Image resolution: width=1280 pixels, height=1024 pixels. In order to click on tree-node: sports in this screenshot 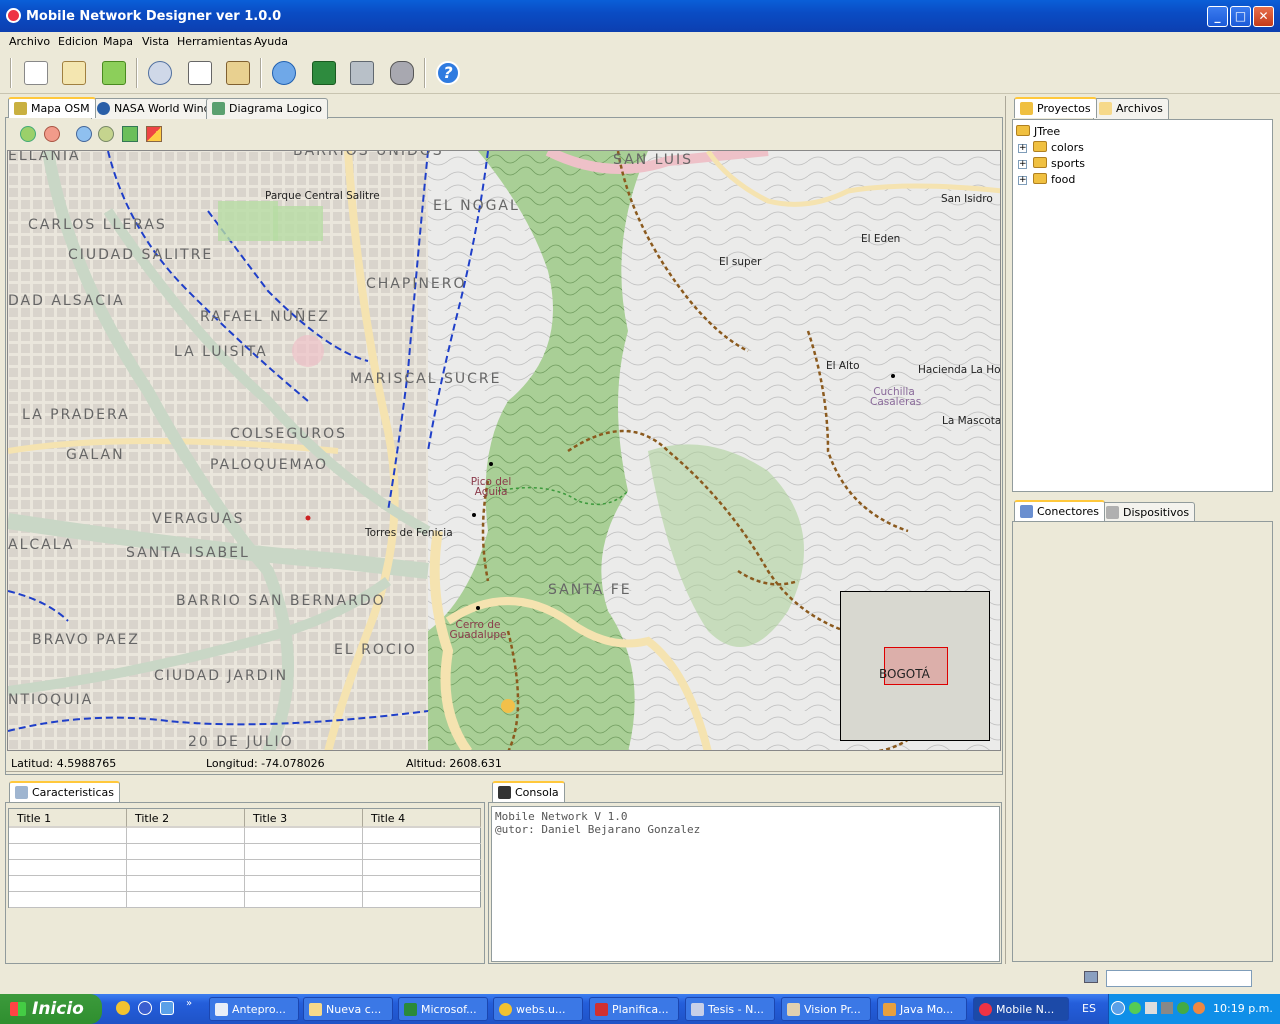, I will do `click(1059, 163)`.